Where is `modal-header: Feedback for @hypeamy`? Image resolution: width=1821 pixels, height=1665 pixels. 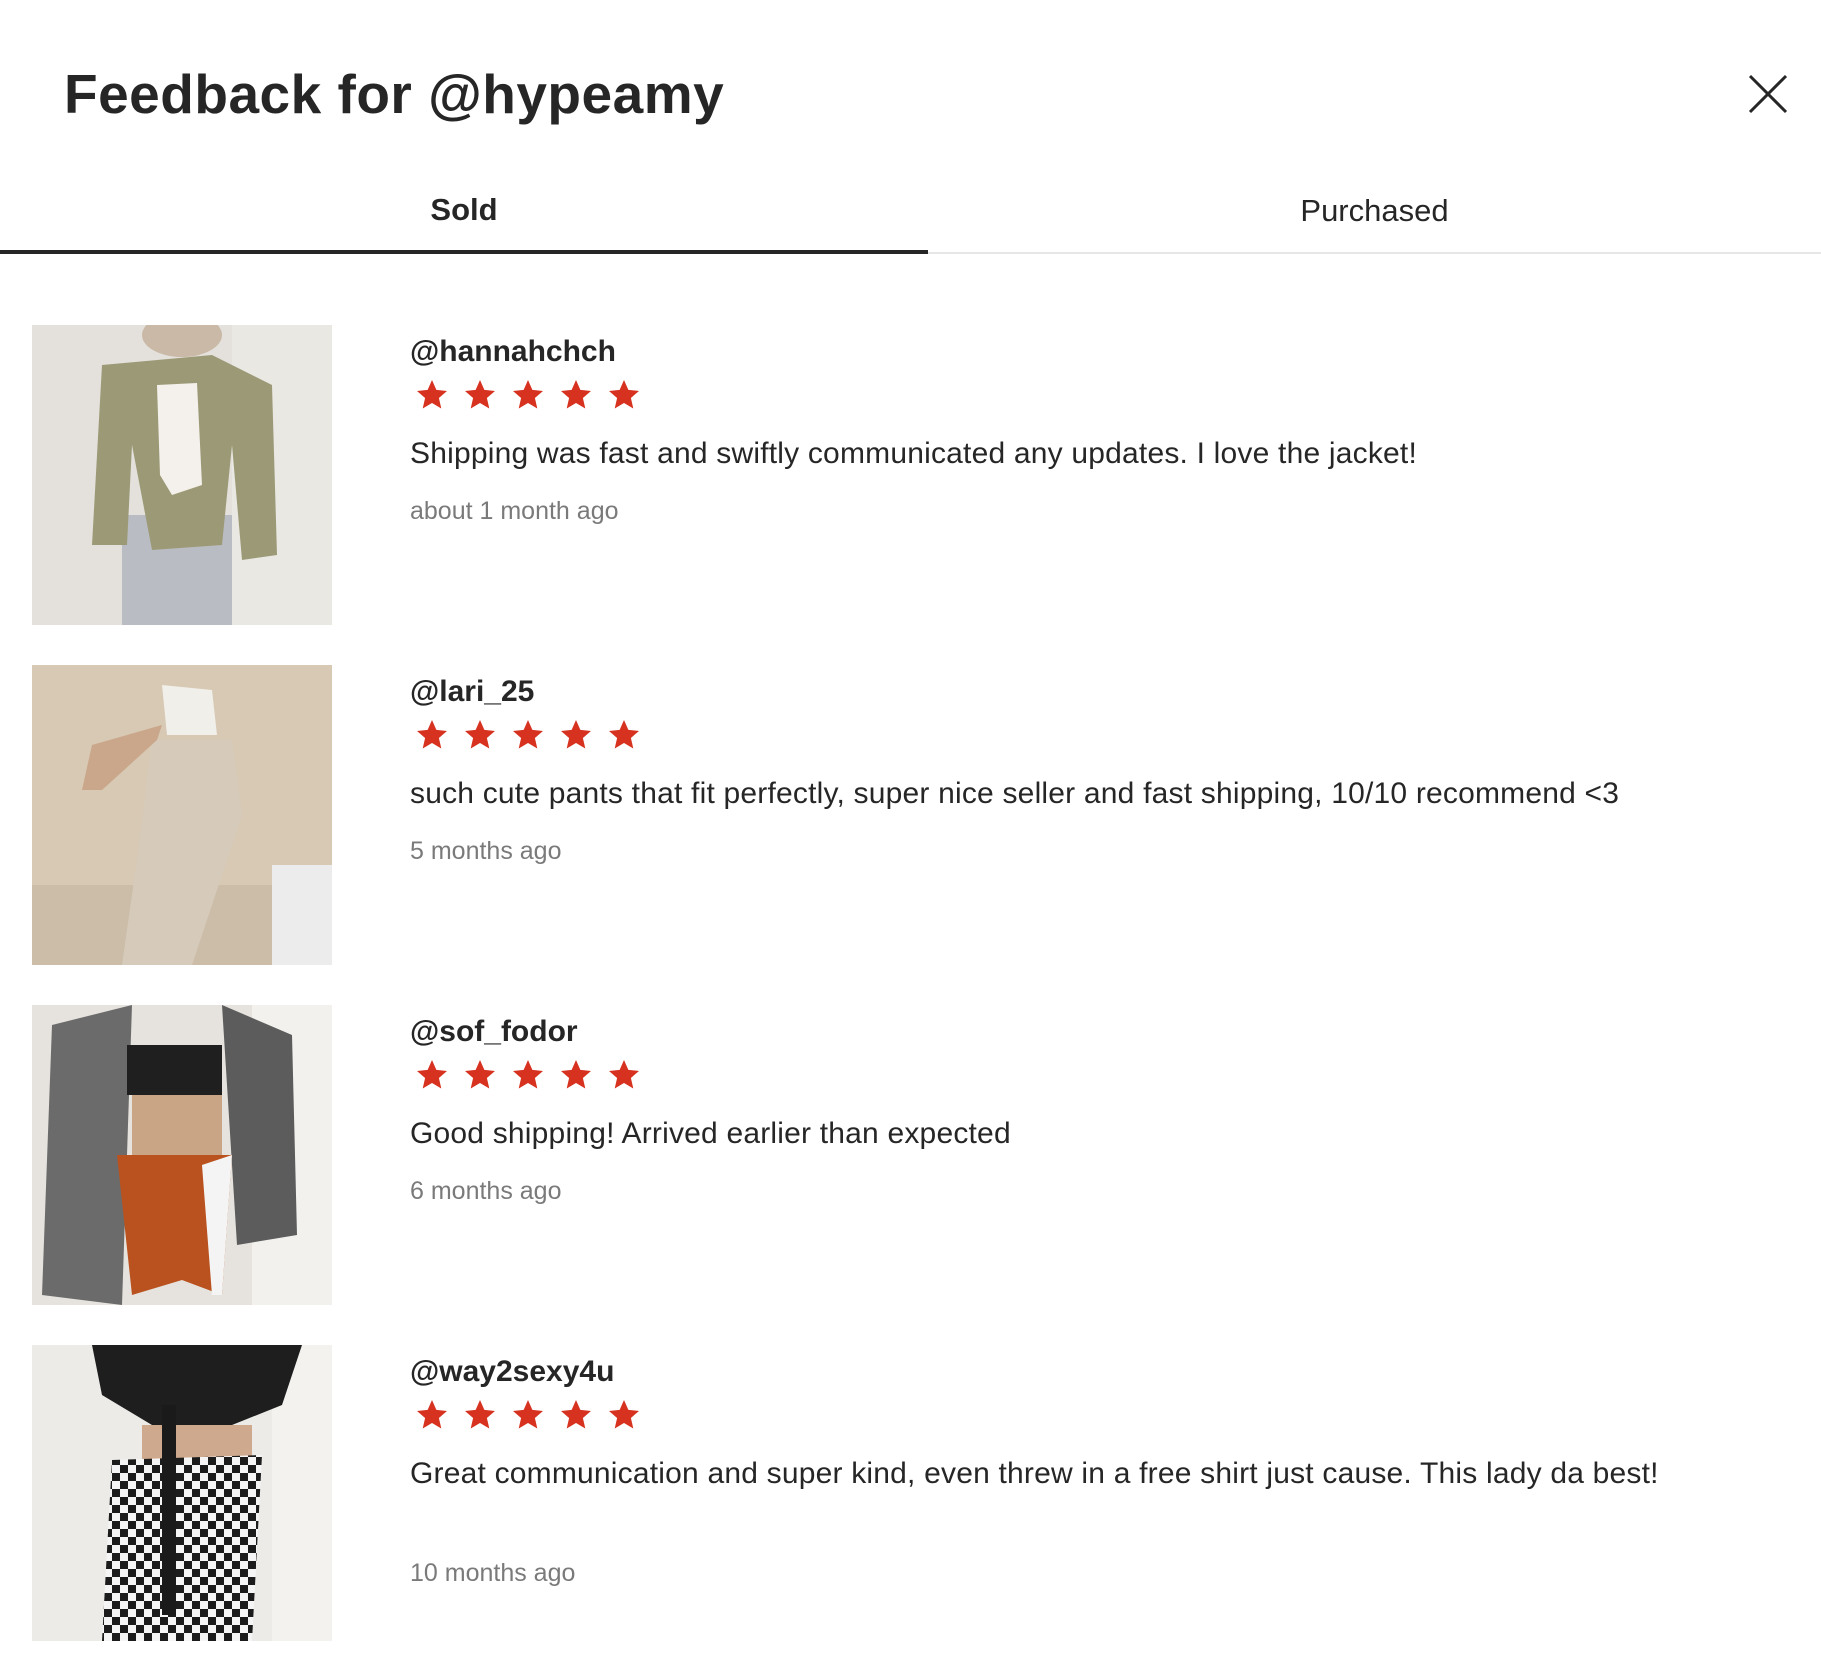
modal-header: Feedback for @hypeamy is located at coordinates (910, 85).